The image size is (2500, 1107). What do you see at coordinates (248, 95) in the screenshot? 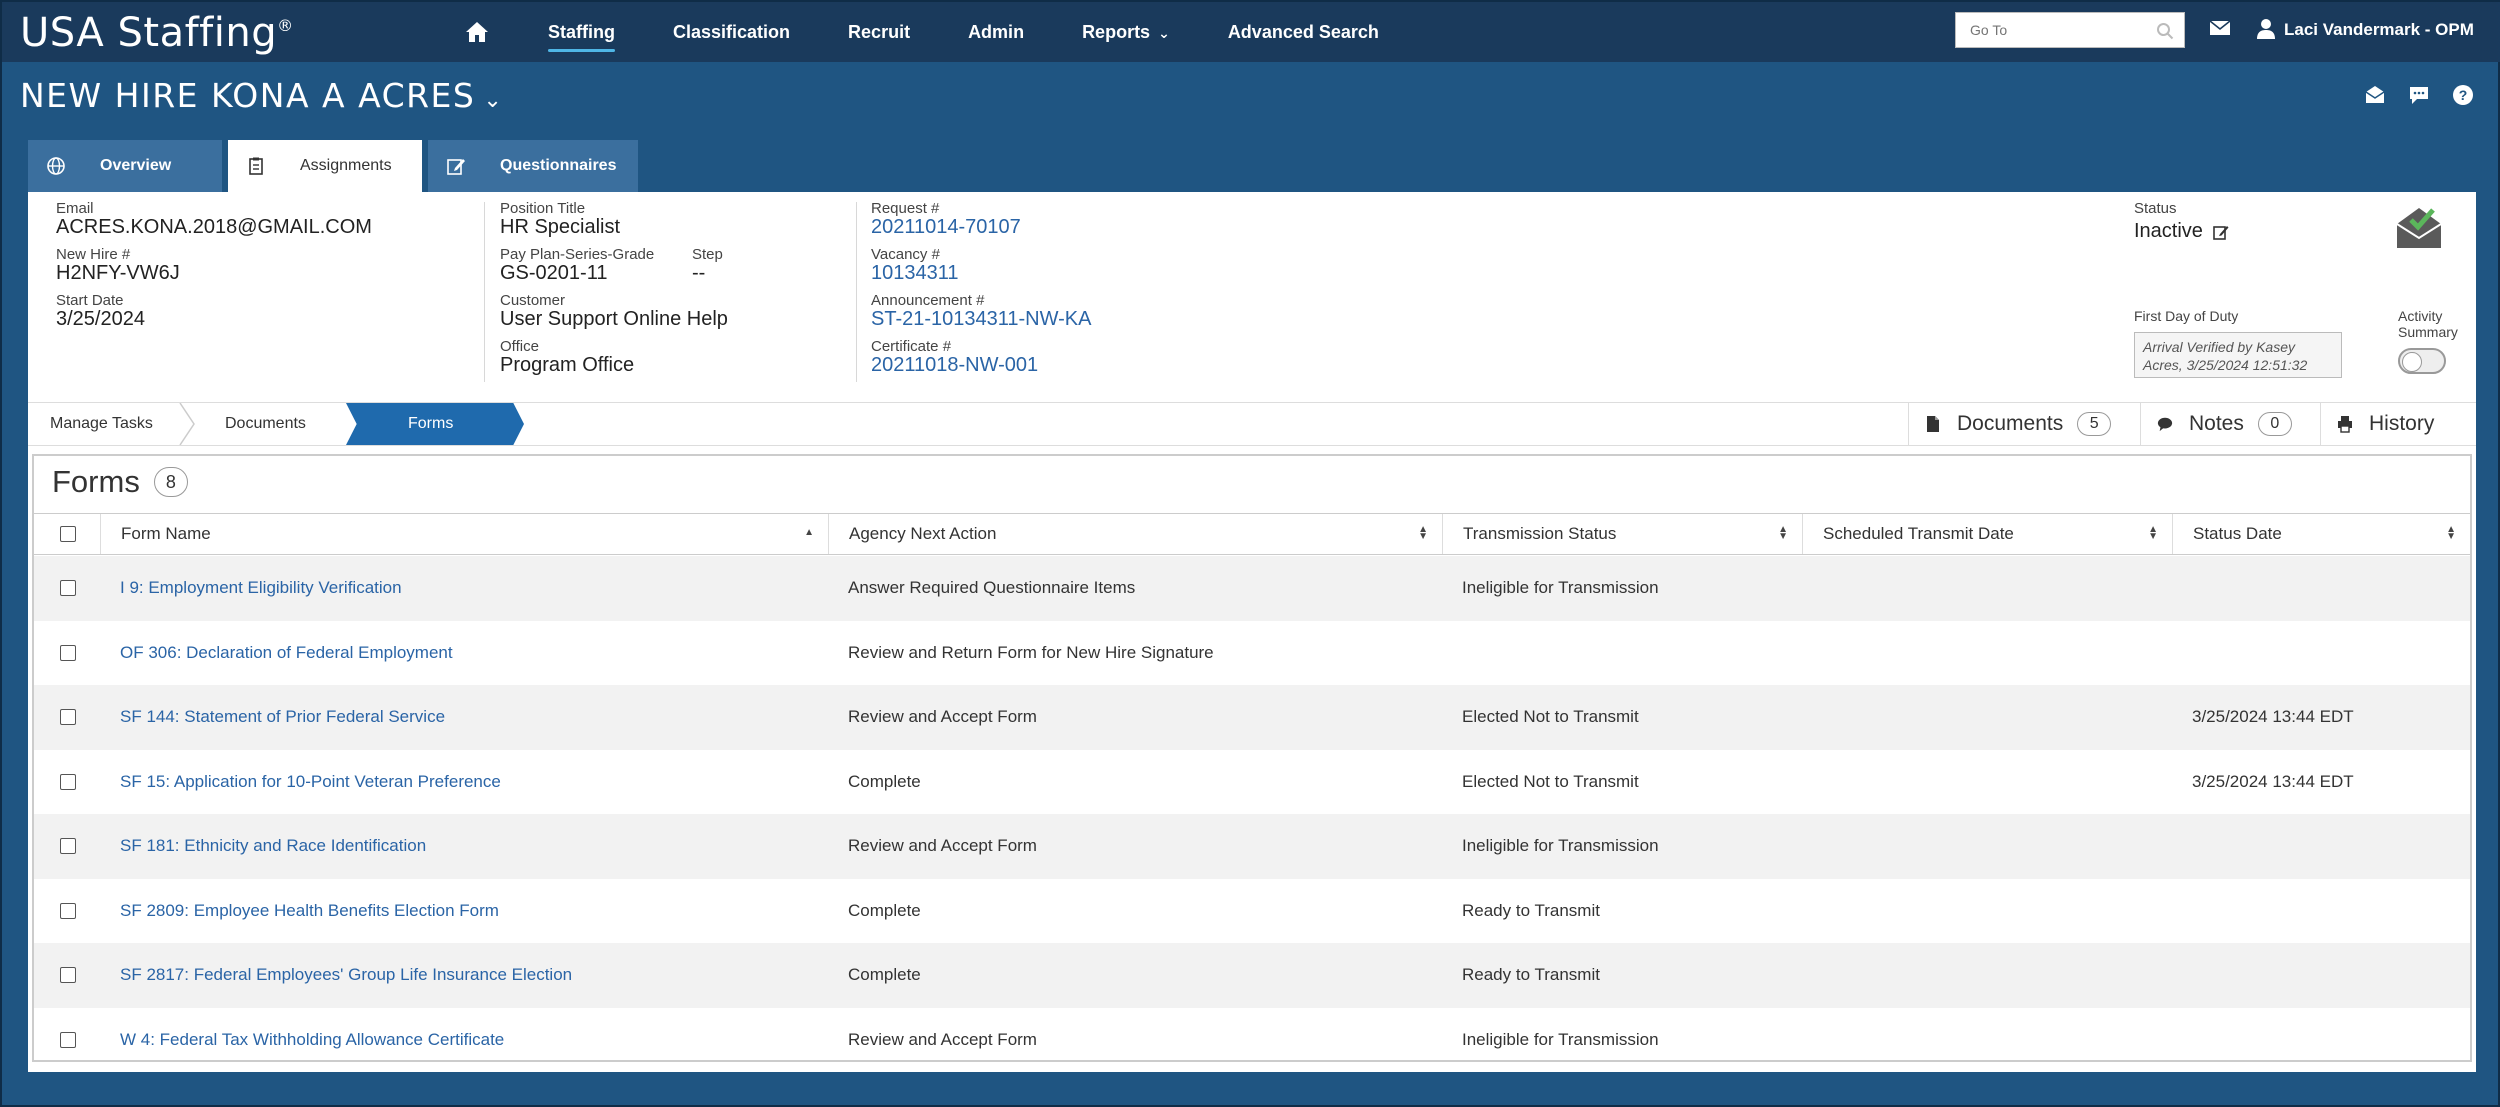
I see `page-title-text: NEW HIRE KONA A ACRES` at bounding box center [248, 95].